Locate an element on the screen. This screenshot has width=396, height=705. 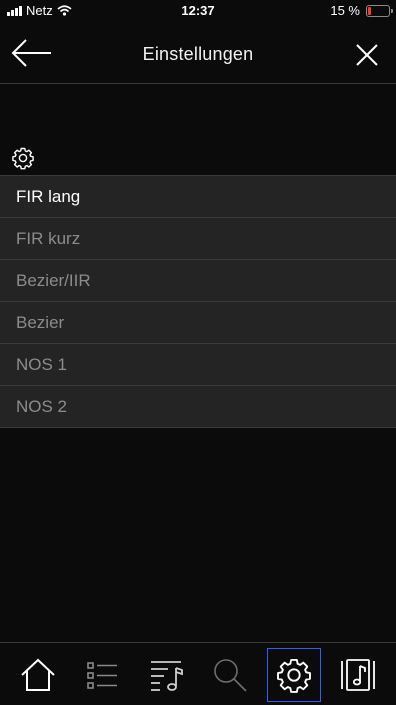
search-icon is located at coordinates (230, 675).